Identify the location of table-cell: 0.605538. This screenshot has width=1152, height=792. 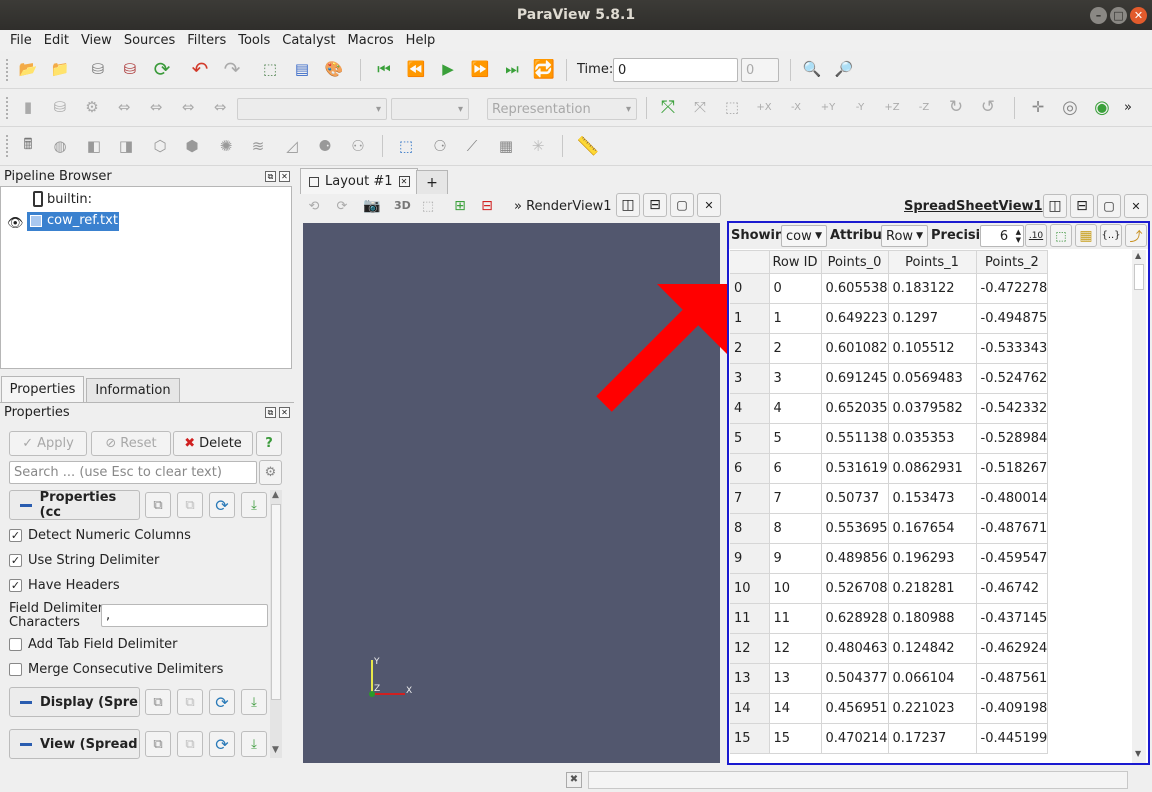
(854, 288).